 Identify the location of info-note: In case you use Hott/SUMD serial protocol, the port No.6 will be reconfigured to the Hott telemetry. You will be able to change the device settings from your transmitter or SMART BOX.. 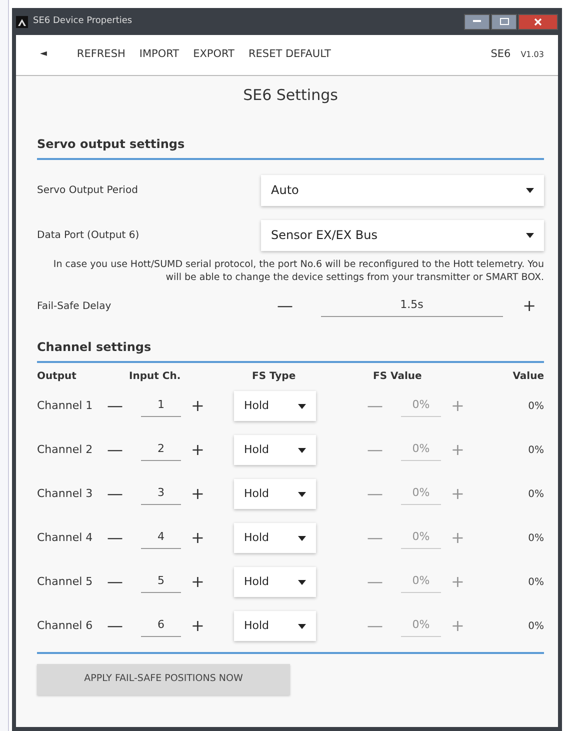
(298, 271).